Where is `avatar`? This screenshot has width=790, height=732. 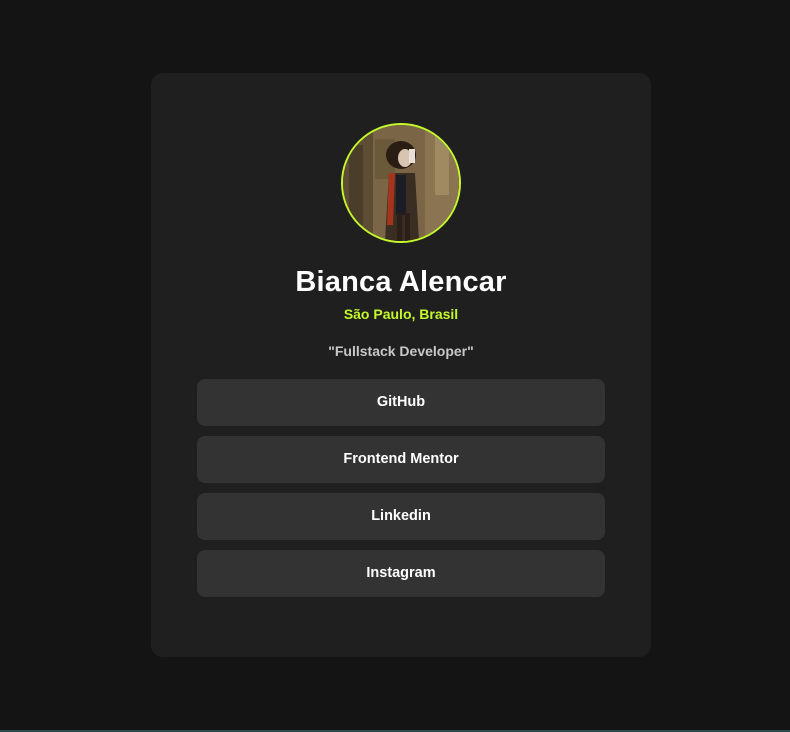
avatar is located at coordinates (401, 183).